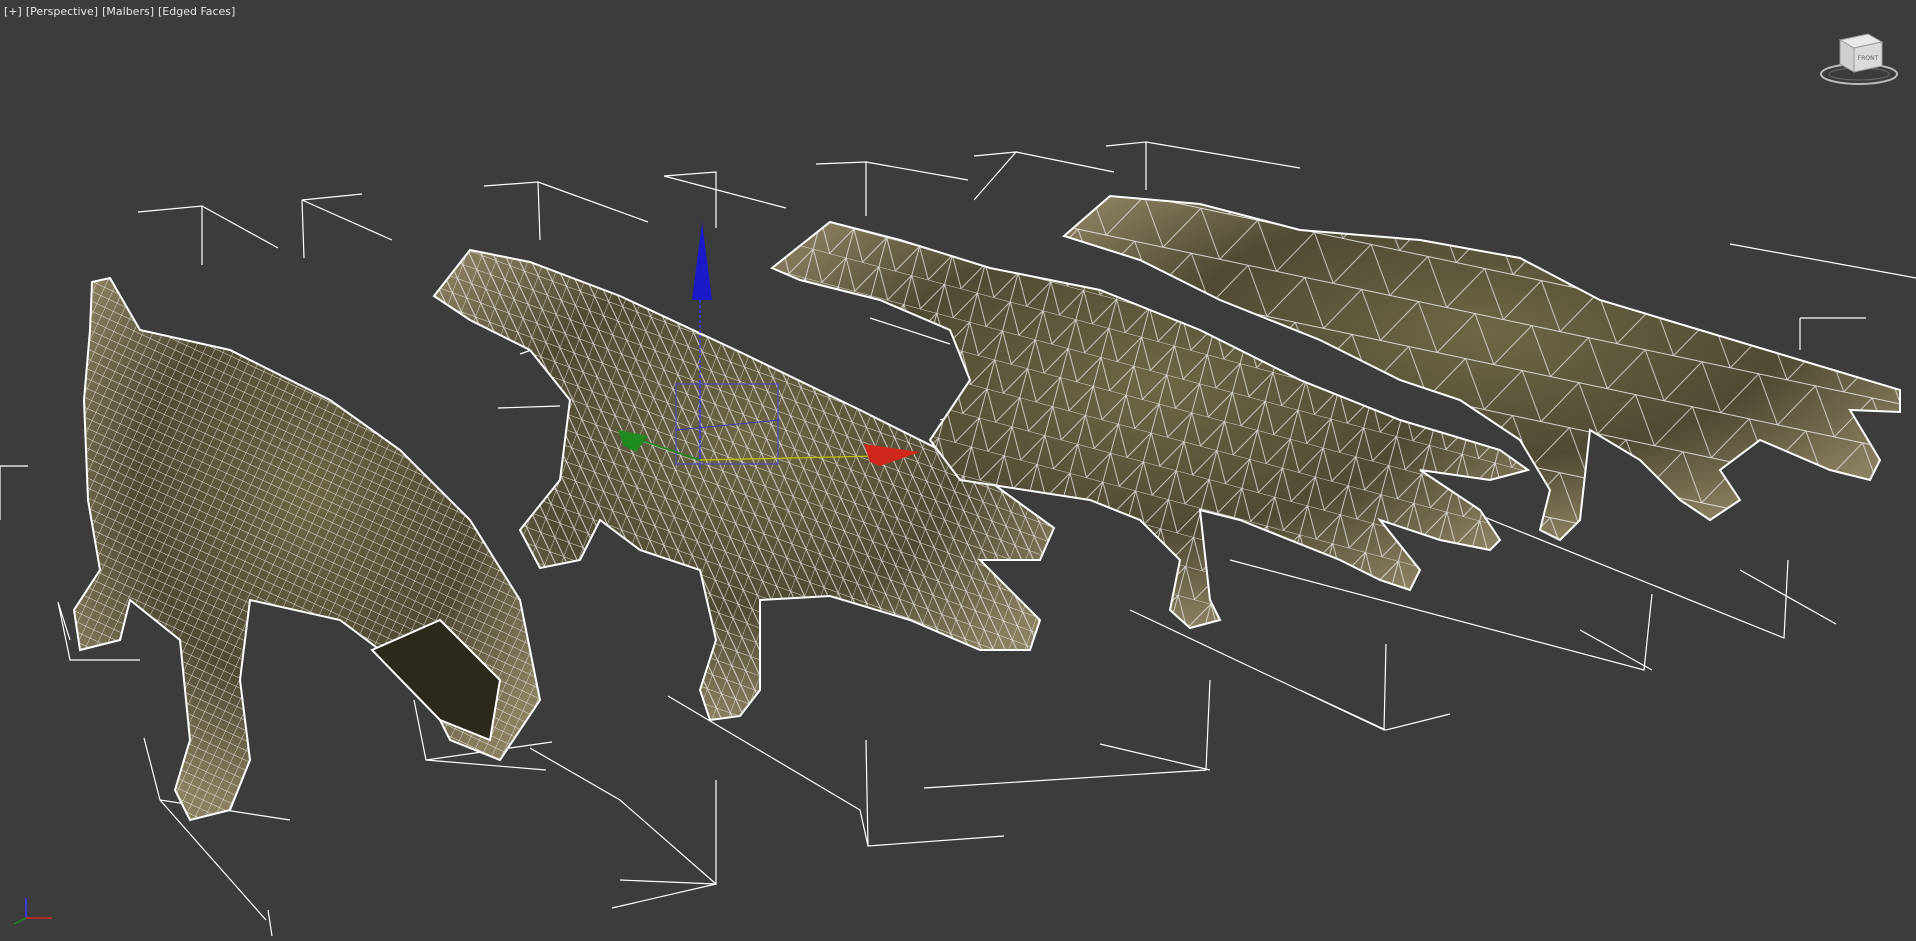 Image resolution: width=1916 pixels, height=941 pixels. I want to click on viewport-shading-label: [Malbers], so click(128, 11).